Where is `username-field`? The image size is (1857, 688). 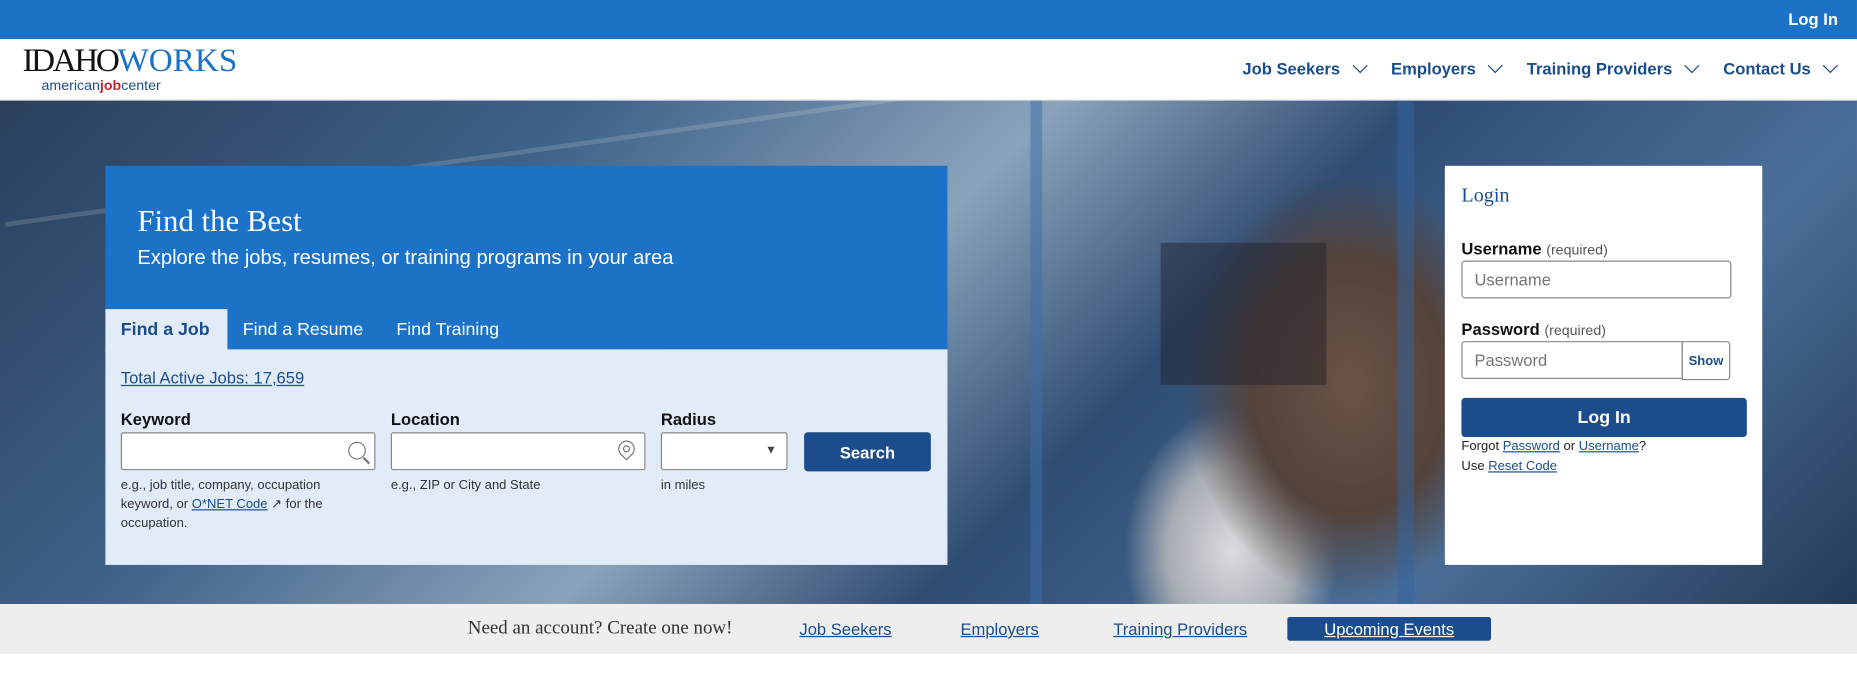 username-field is located at coordinates (1596, 279).